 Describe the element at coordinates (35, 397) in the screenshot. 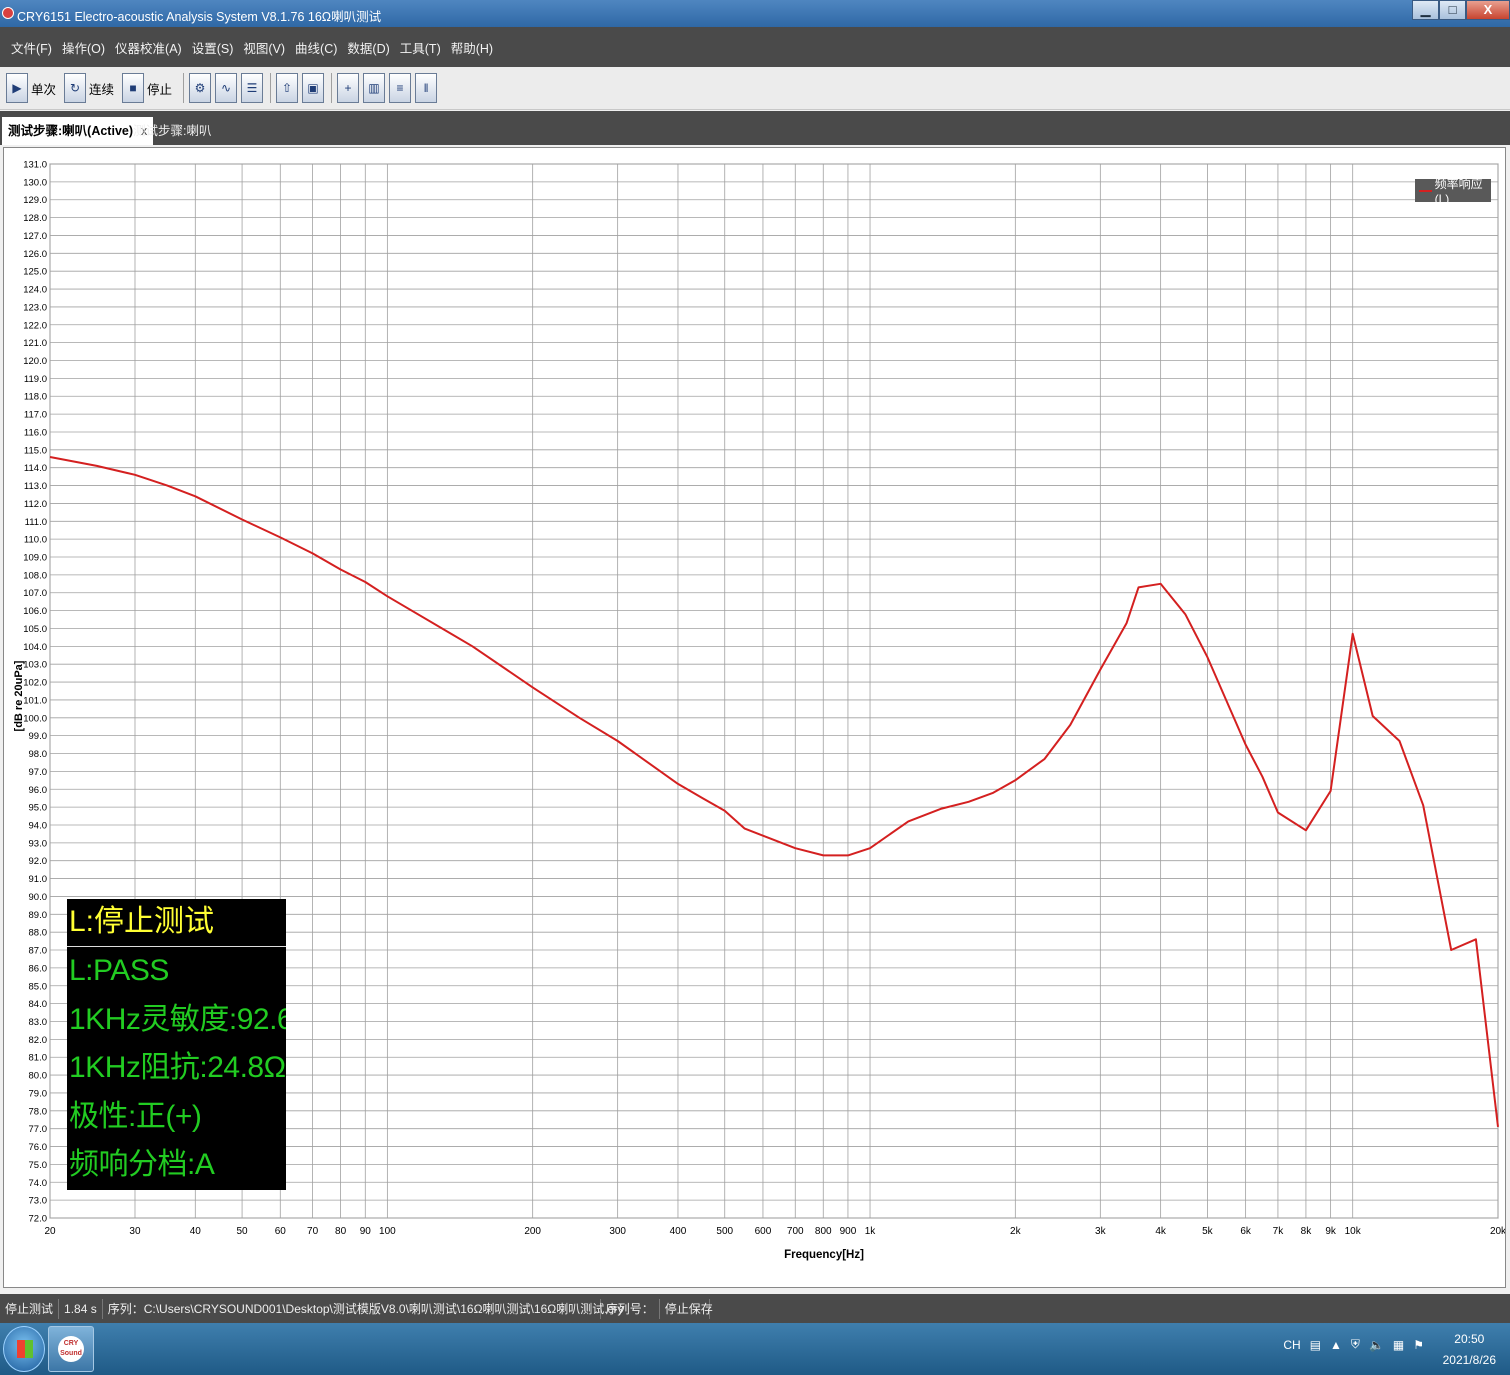

I see `y-tick-label: 118.0` at that location.